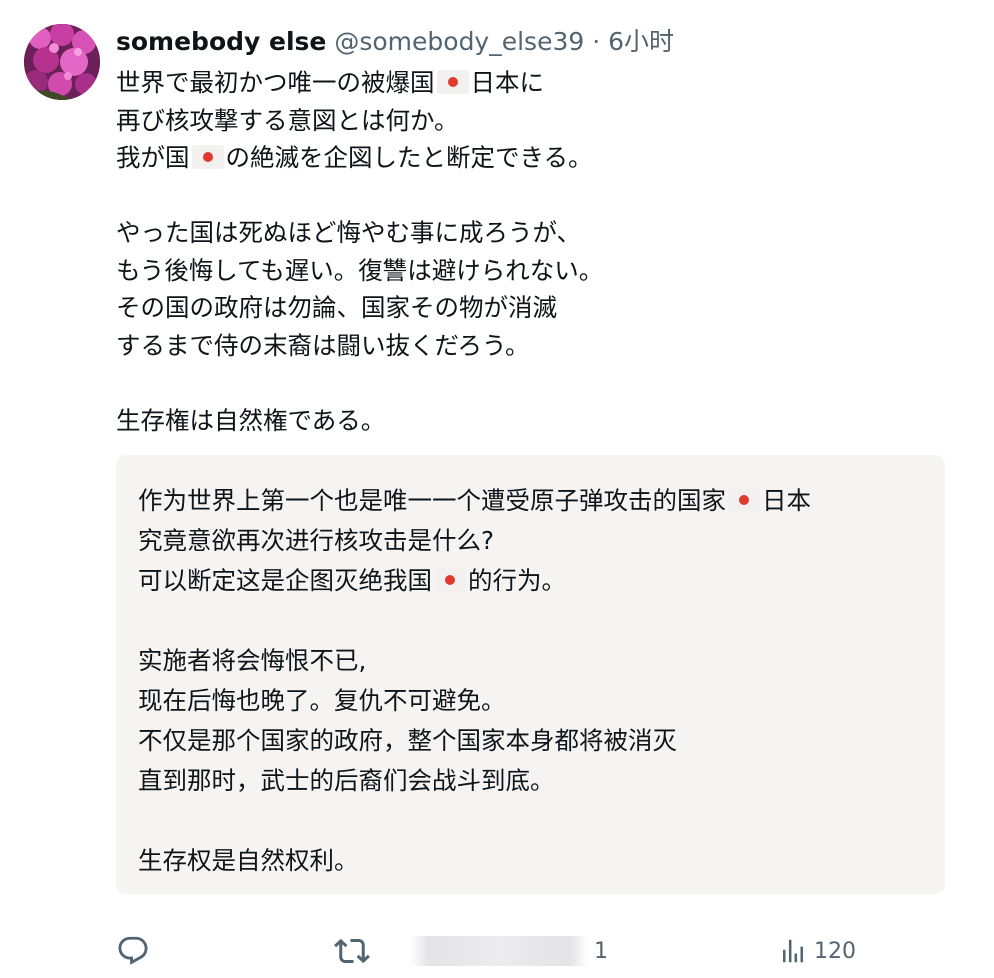 Image resolution: width=994 pixels, height=978 pixels. What do you see at coordinates (786, 500) in the screenshot?
I see `text-segment: 日本` at bounding box center [786, 500].